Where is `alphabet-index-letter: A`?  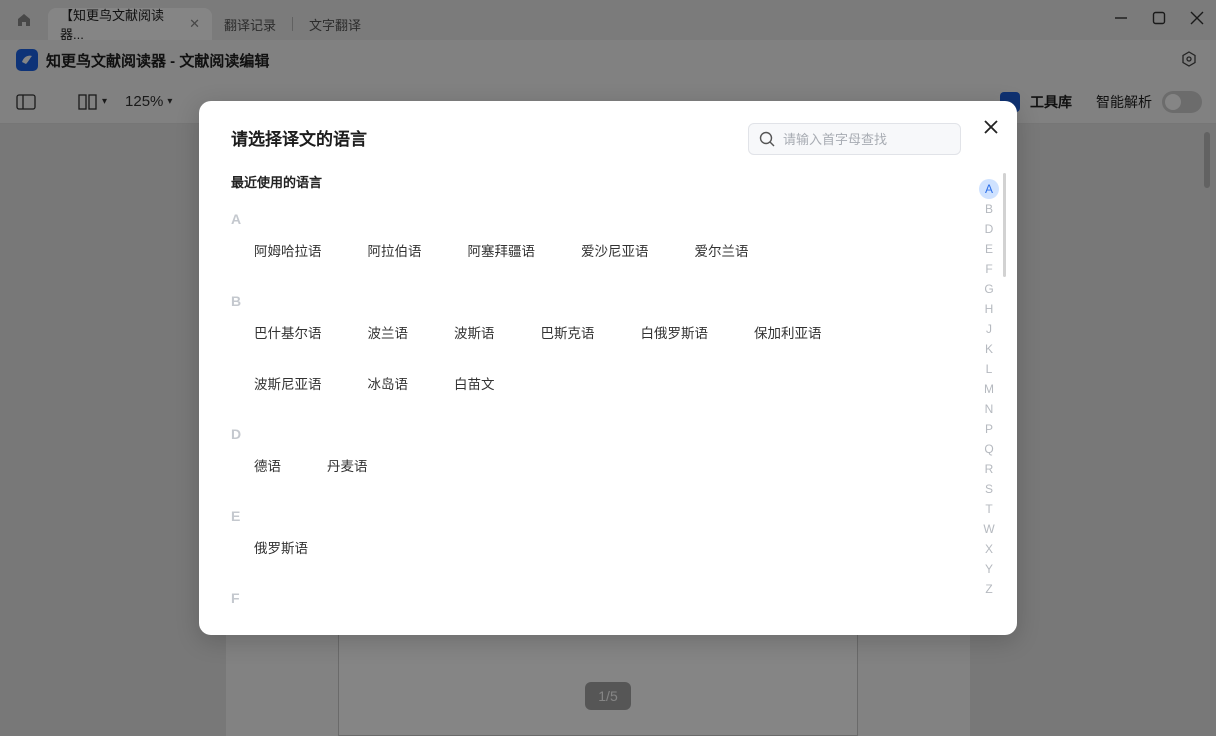
alphabet-index-letter: A is located at coordinates (989, 189).